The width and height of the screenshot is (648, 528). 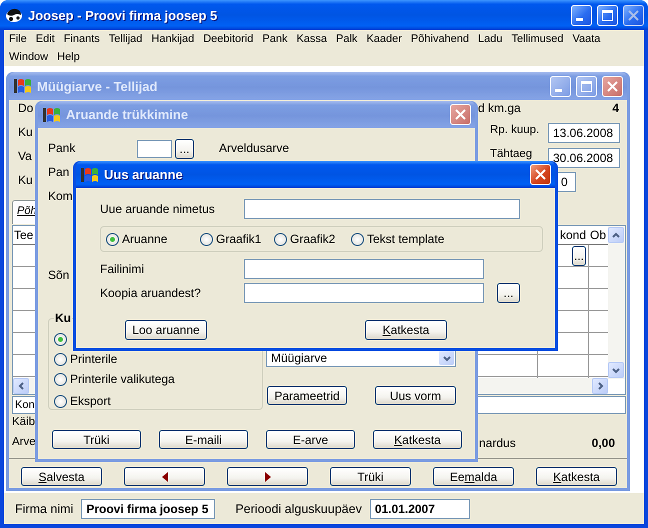 What do you see at coordinates (515, 130) in the screenshot?
I see `field-label: Rp. kuup.` at bounding box center [515, 130].